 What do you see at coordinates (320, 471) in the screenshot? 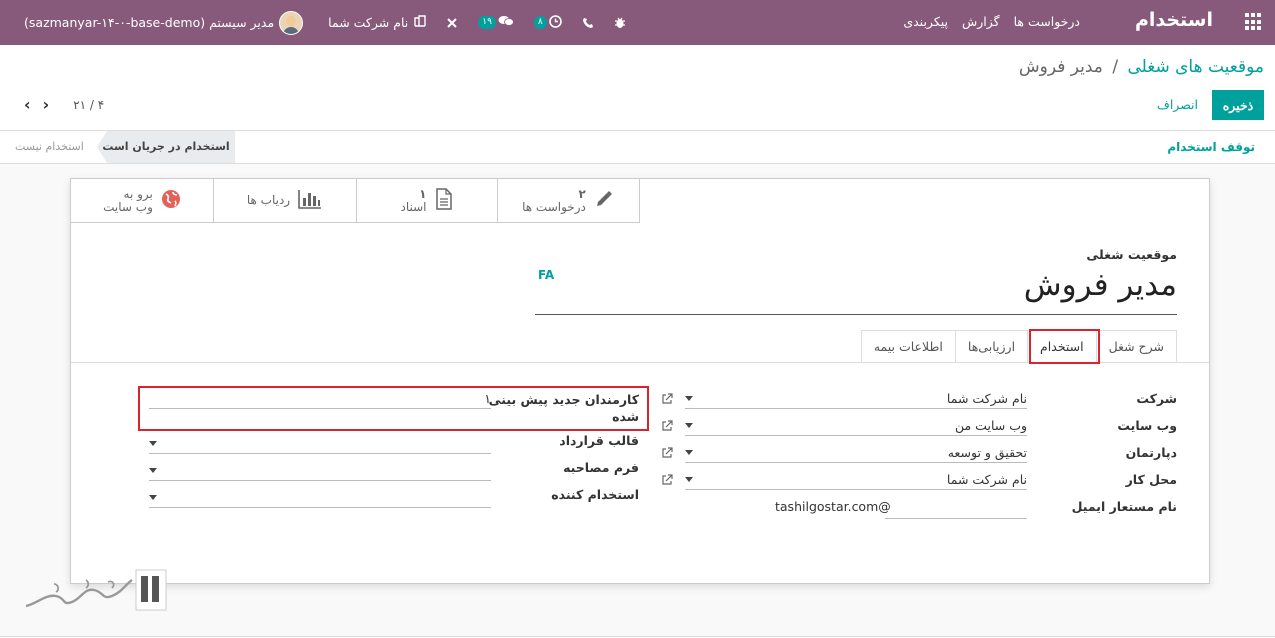
I see `interview-form-field` at bounding box center [320, 471].